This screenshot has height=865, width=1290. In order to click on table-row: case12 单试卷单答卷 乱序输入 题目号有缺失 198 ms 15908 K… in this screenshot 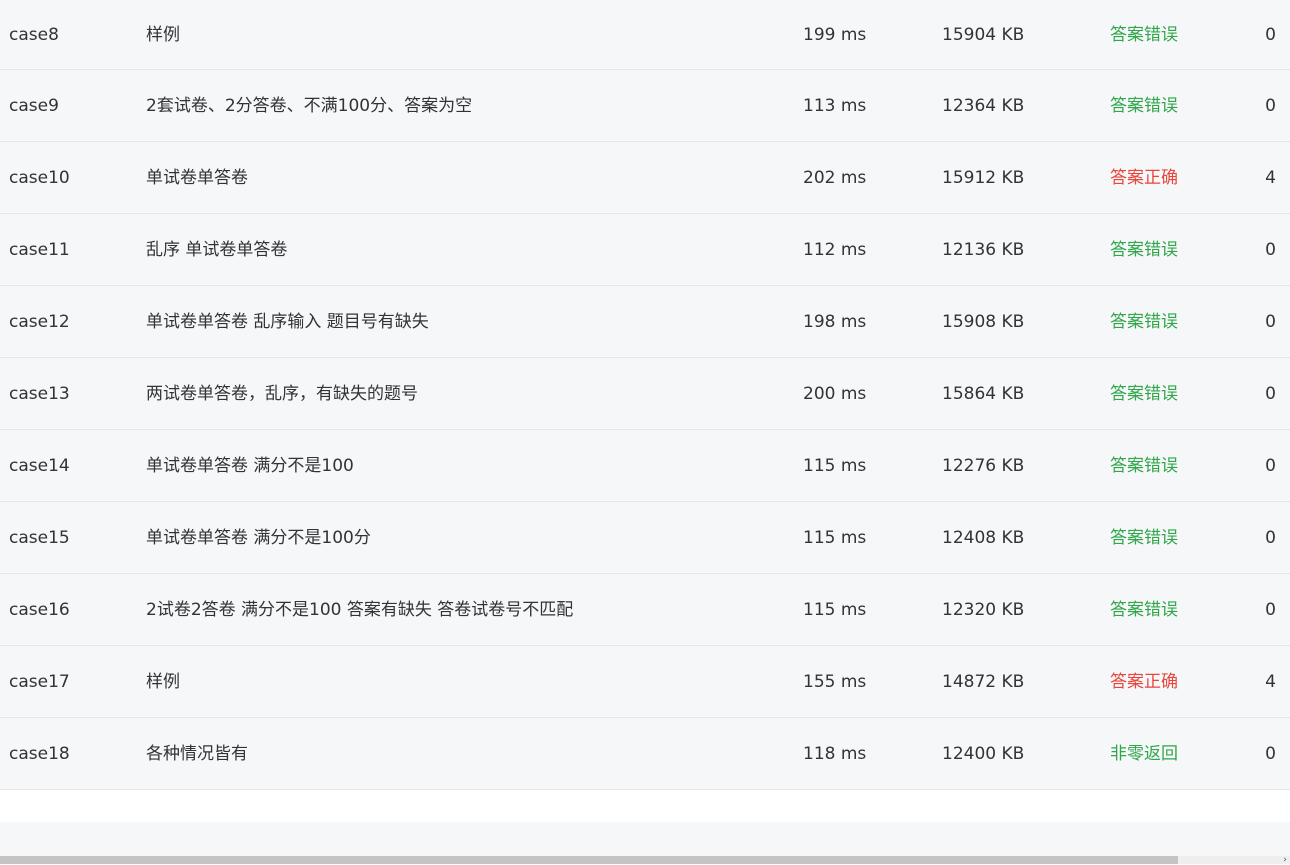, I will do `click(645, 322)`.